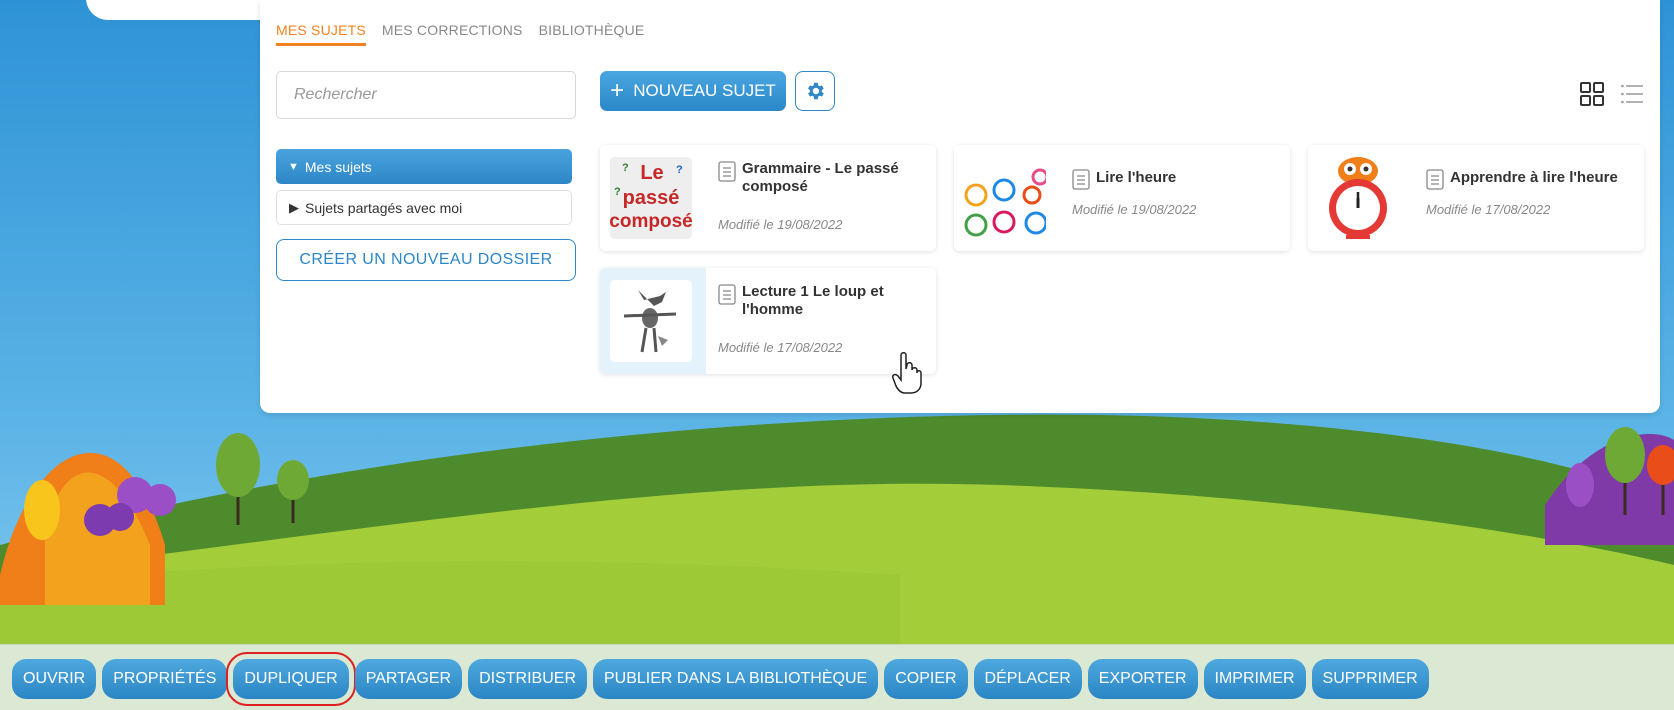 Image resolution: width=1674 pixels, height=710 pixels. Describe the element at coordinates (1005, 202) in the screenshot. I see `clocks-image` at that location.